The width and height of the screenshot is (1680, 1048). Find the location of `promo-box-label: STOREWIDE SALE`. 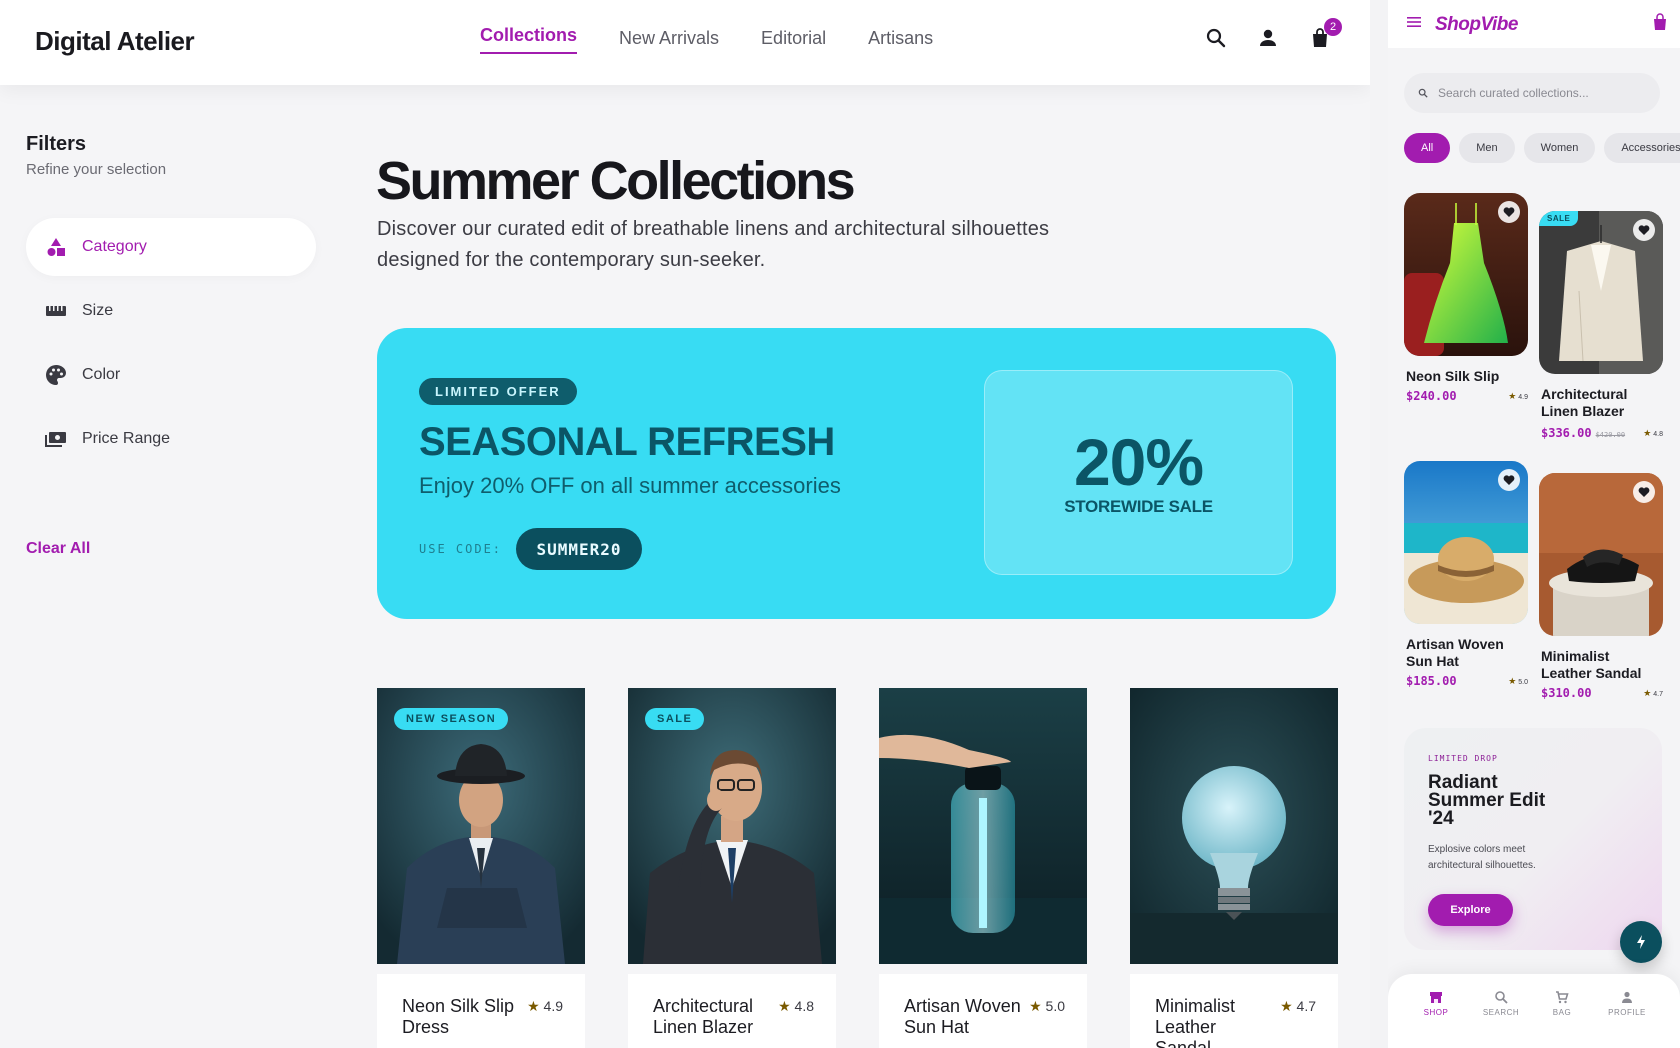

promo-box-label: STOREWIDE SALE is located at coordinates (1138, 506).